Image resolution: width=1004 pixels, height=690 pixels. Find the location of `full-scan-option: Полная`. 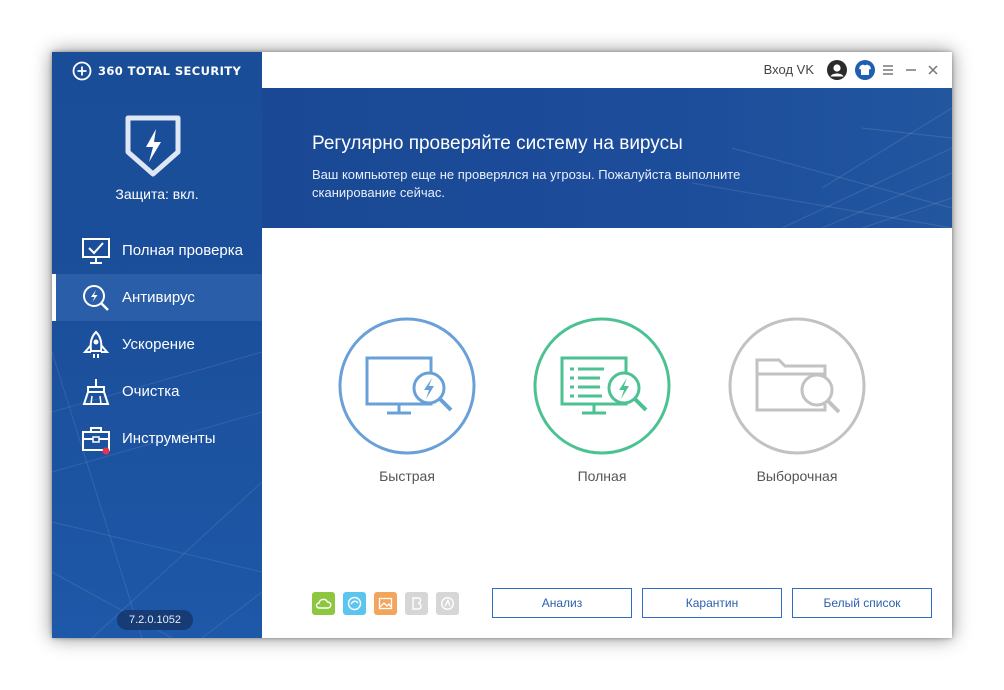

full-scan-option: Полная is located at coordinates (602, 400).